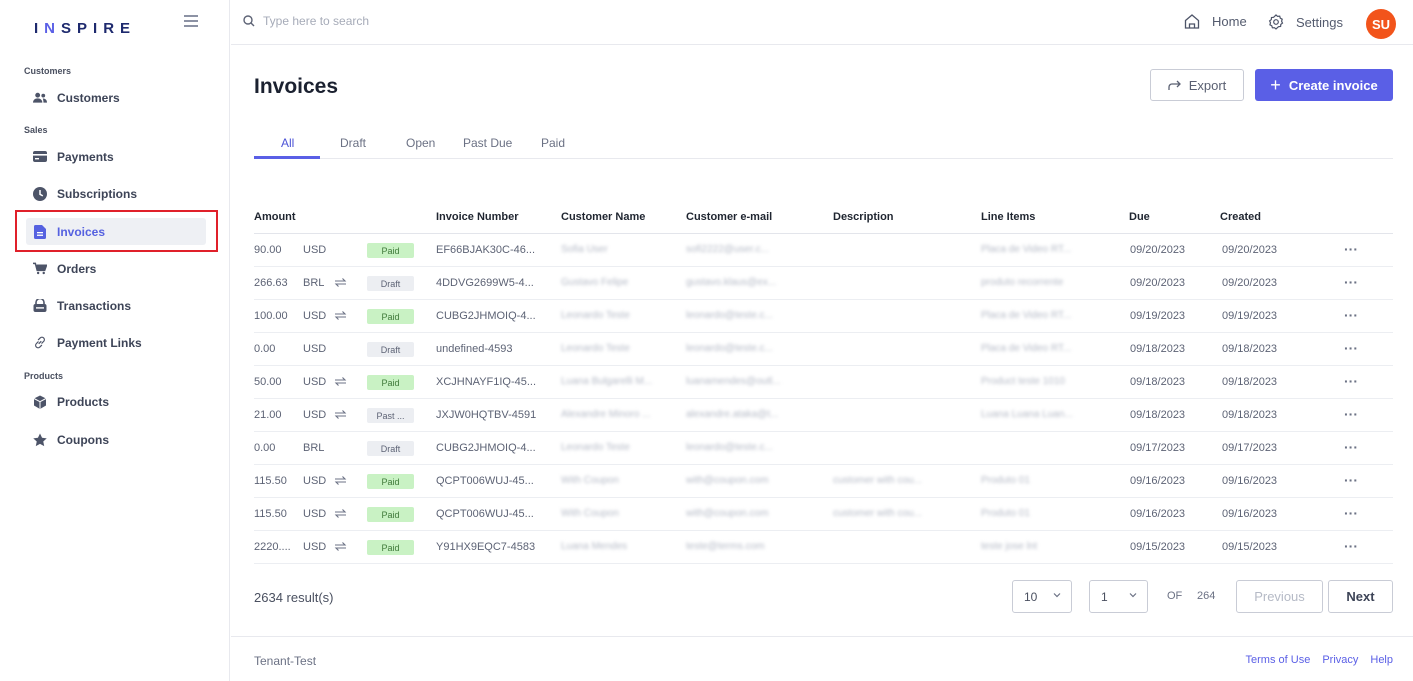 The image size is (1413, 681). What do you see at coordinates (420, 143) in the screenshot?
I see `tab-open: Open` at bounding box center [420, 143].